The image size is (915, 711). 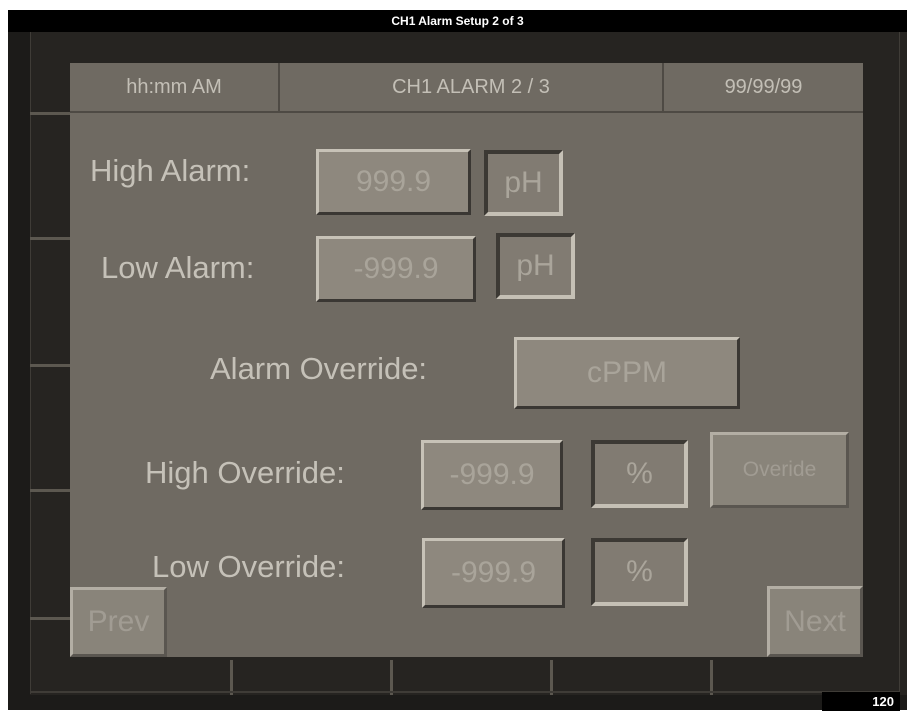 What do you see at coordinates (319, 368) in the screenshot?
I see `alarm-override-label: Alarm Override:` at bounding box center [319, 368].